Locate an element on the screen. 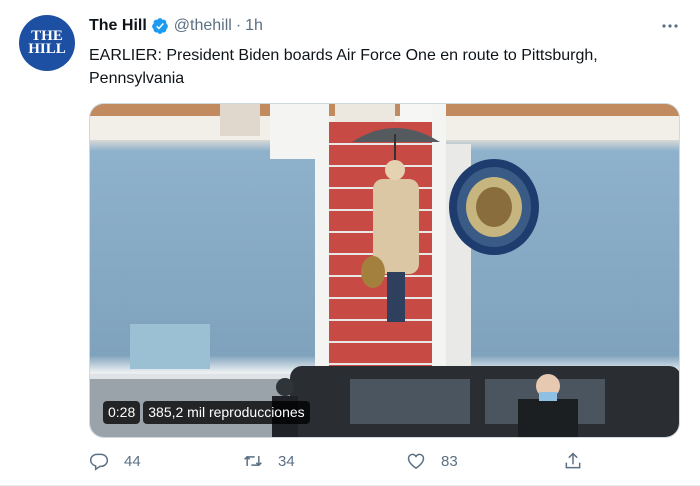 This screenshot has height=486, width=700. retweet-count: 34 is located at coordinates (286, 461).